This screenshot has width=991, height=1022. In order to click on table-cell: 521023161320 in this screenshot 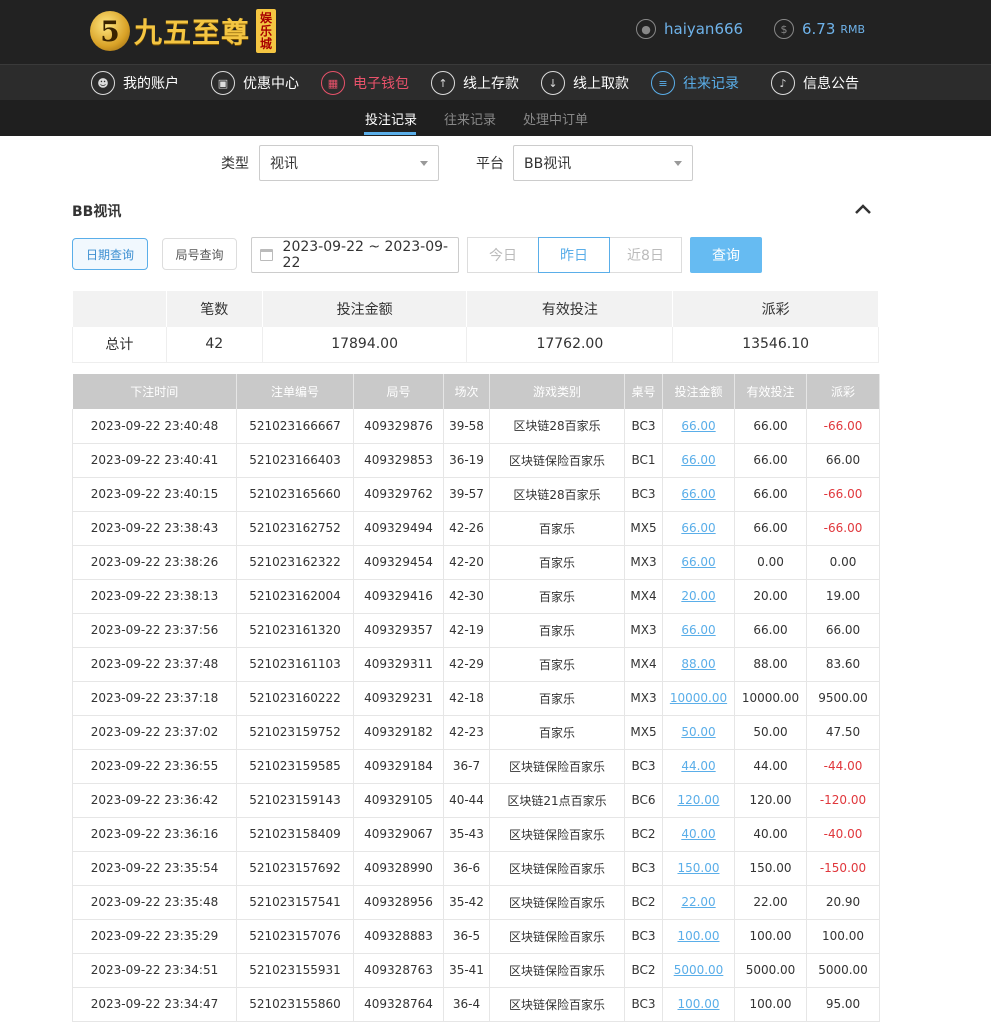, I will do `click(295, 630)`.